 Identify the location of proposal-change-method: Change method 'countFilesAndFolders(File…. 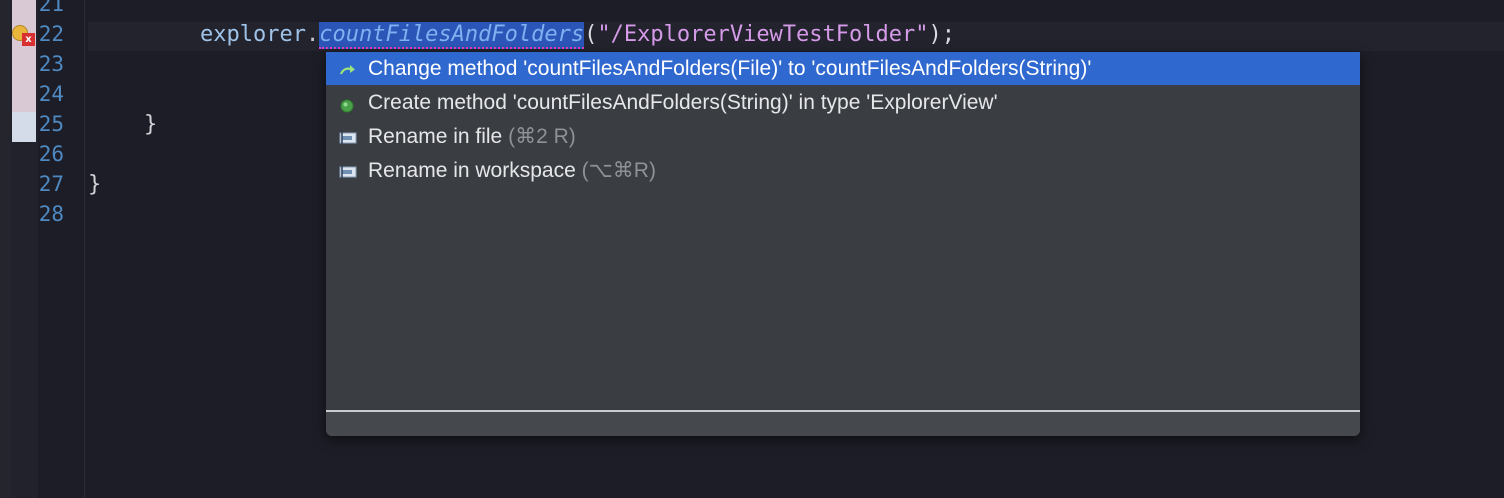
(843, 68).